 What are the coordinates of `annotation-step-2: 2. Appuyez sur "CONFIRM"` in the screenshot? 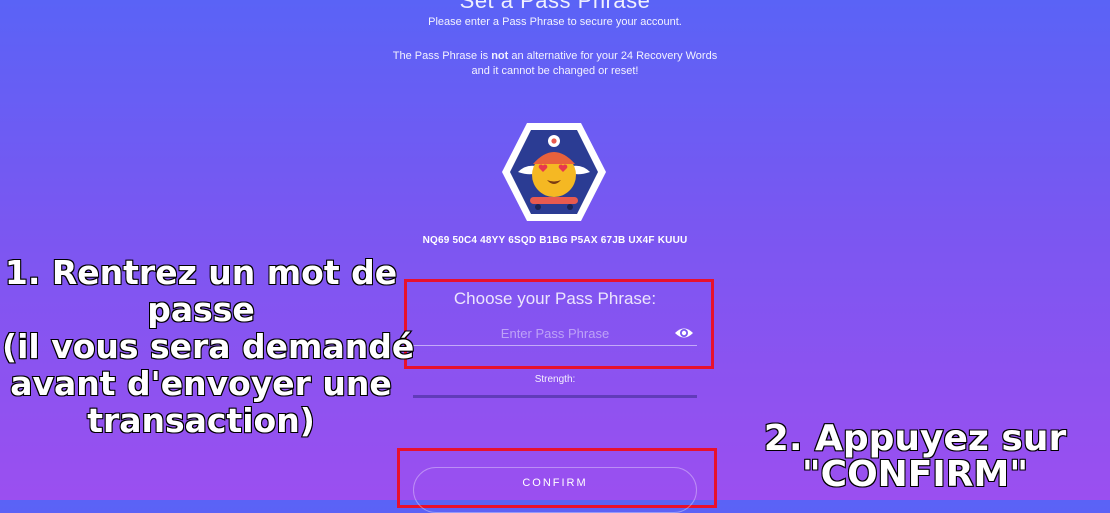 It's located at (915, 456).